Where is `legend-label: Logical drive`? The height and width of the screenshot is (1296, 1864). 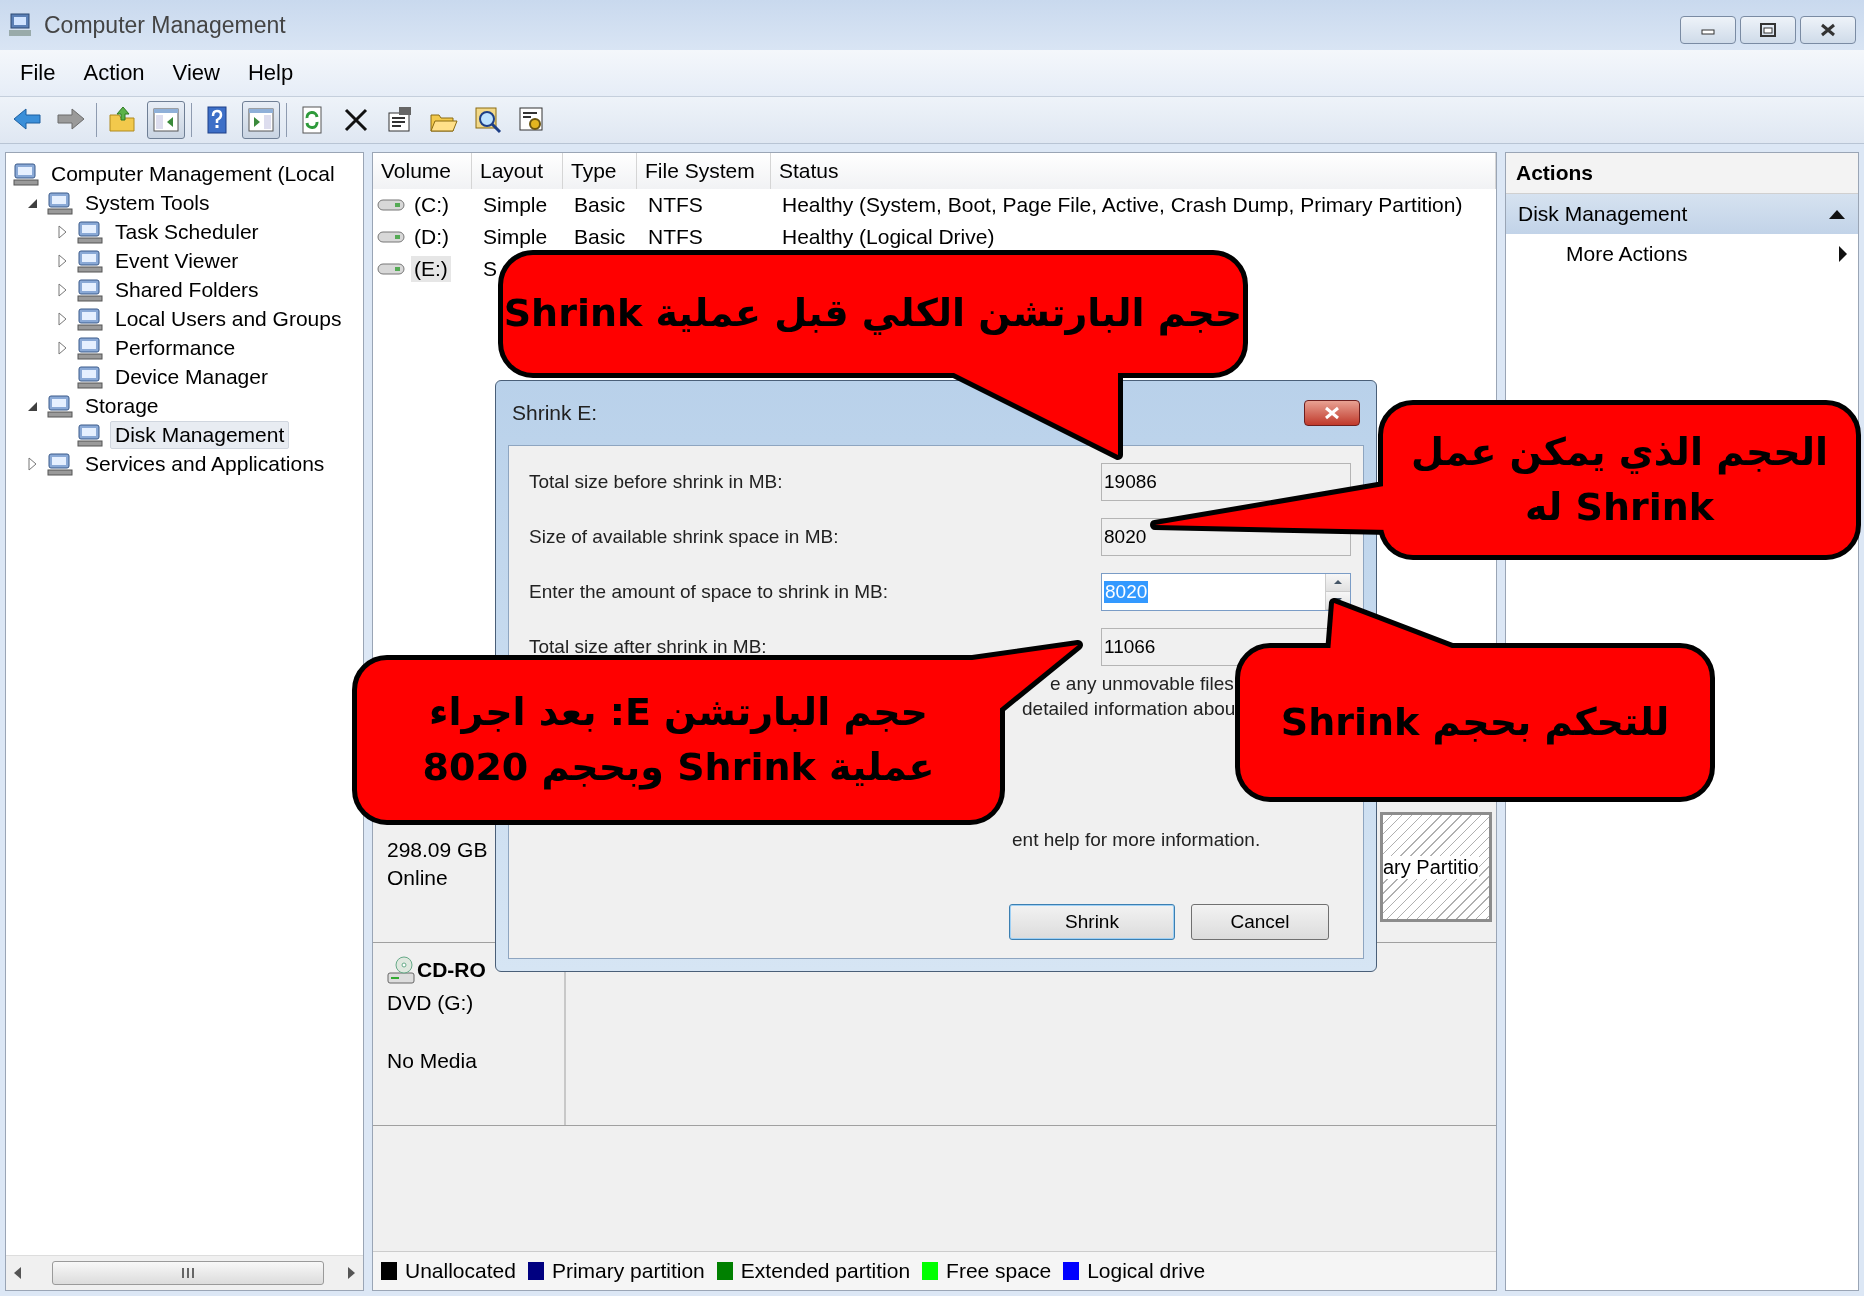 legend-label: Logical drive is located at coordinates (1146, 1271).